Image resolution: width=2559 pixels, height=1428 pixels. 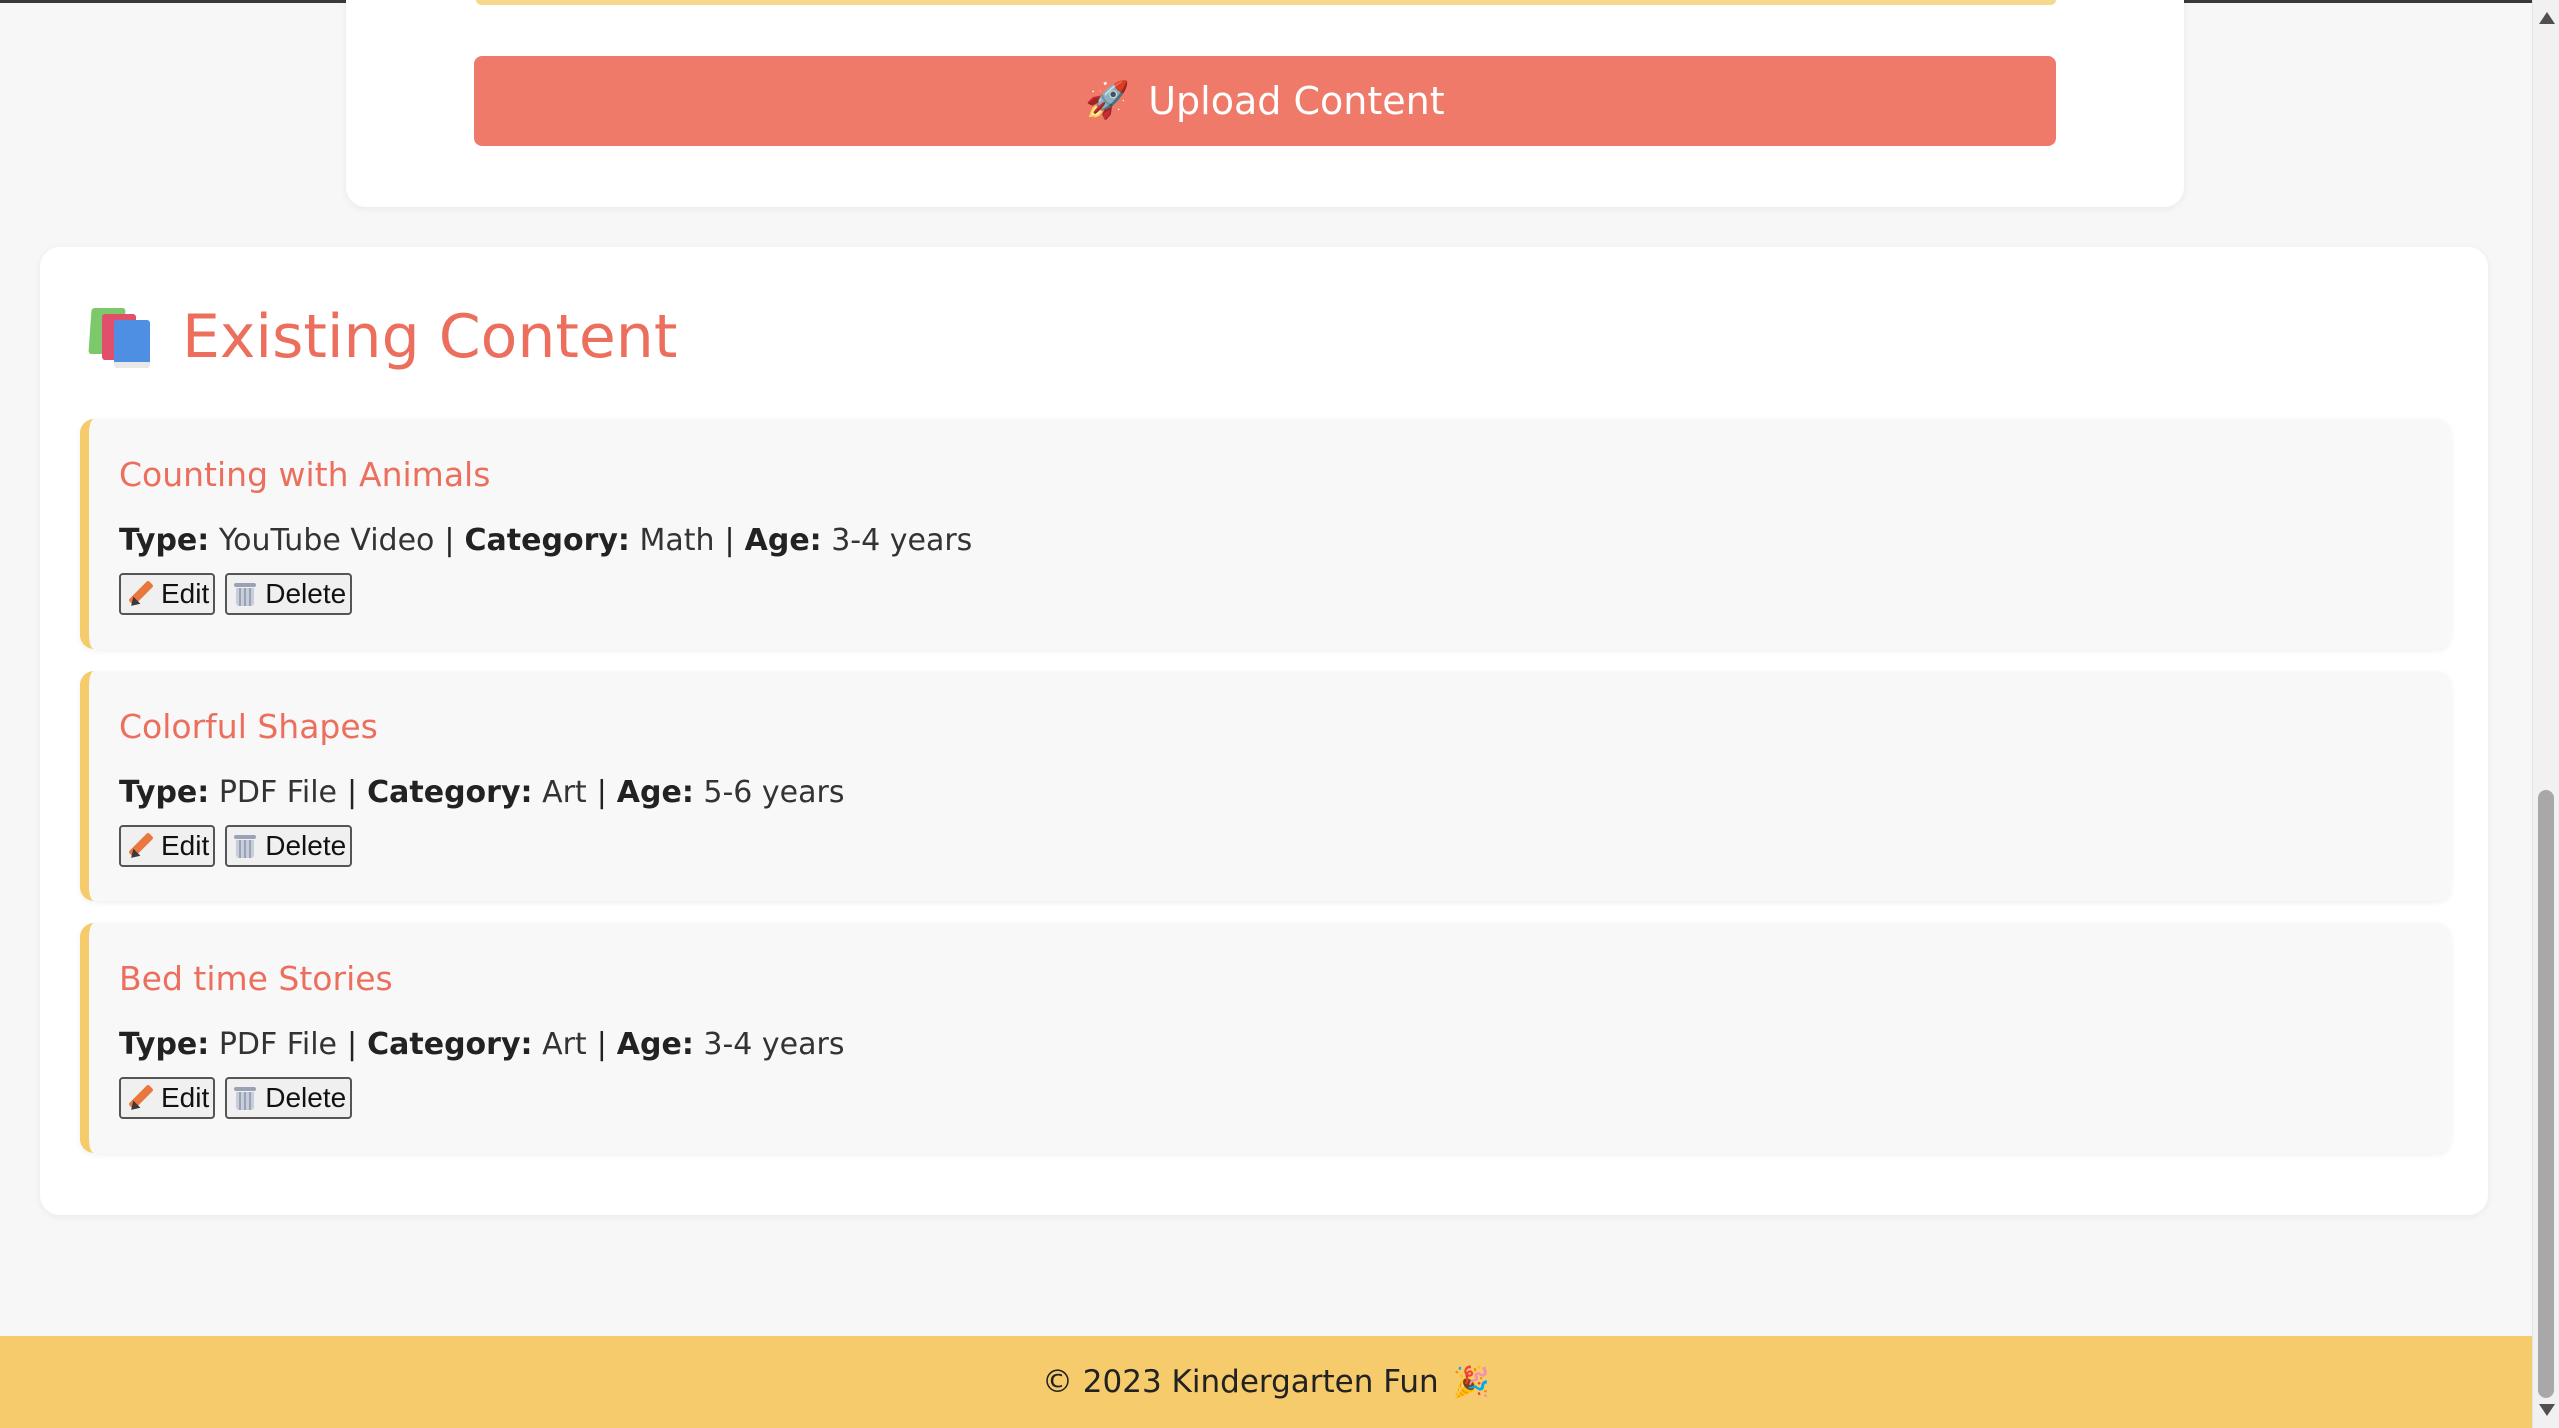 What do you see at coordinates (1471, 1382) in the screenshot?
I see `party-popper-icon: 🎉` at bounding box center [1471, 1382].